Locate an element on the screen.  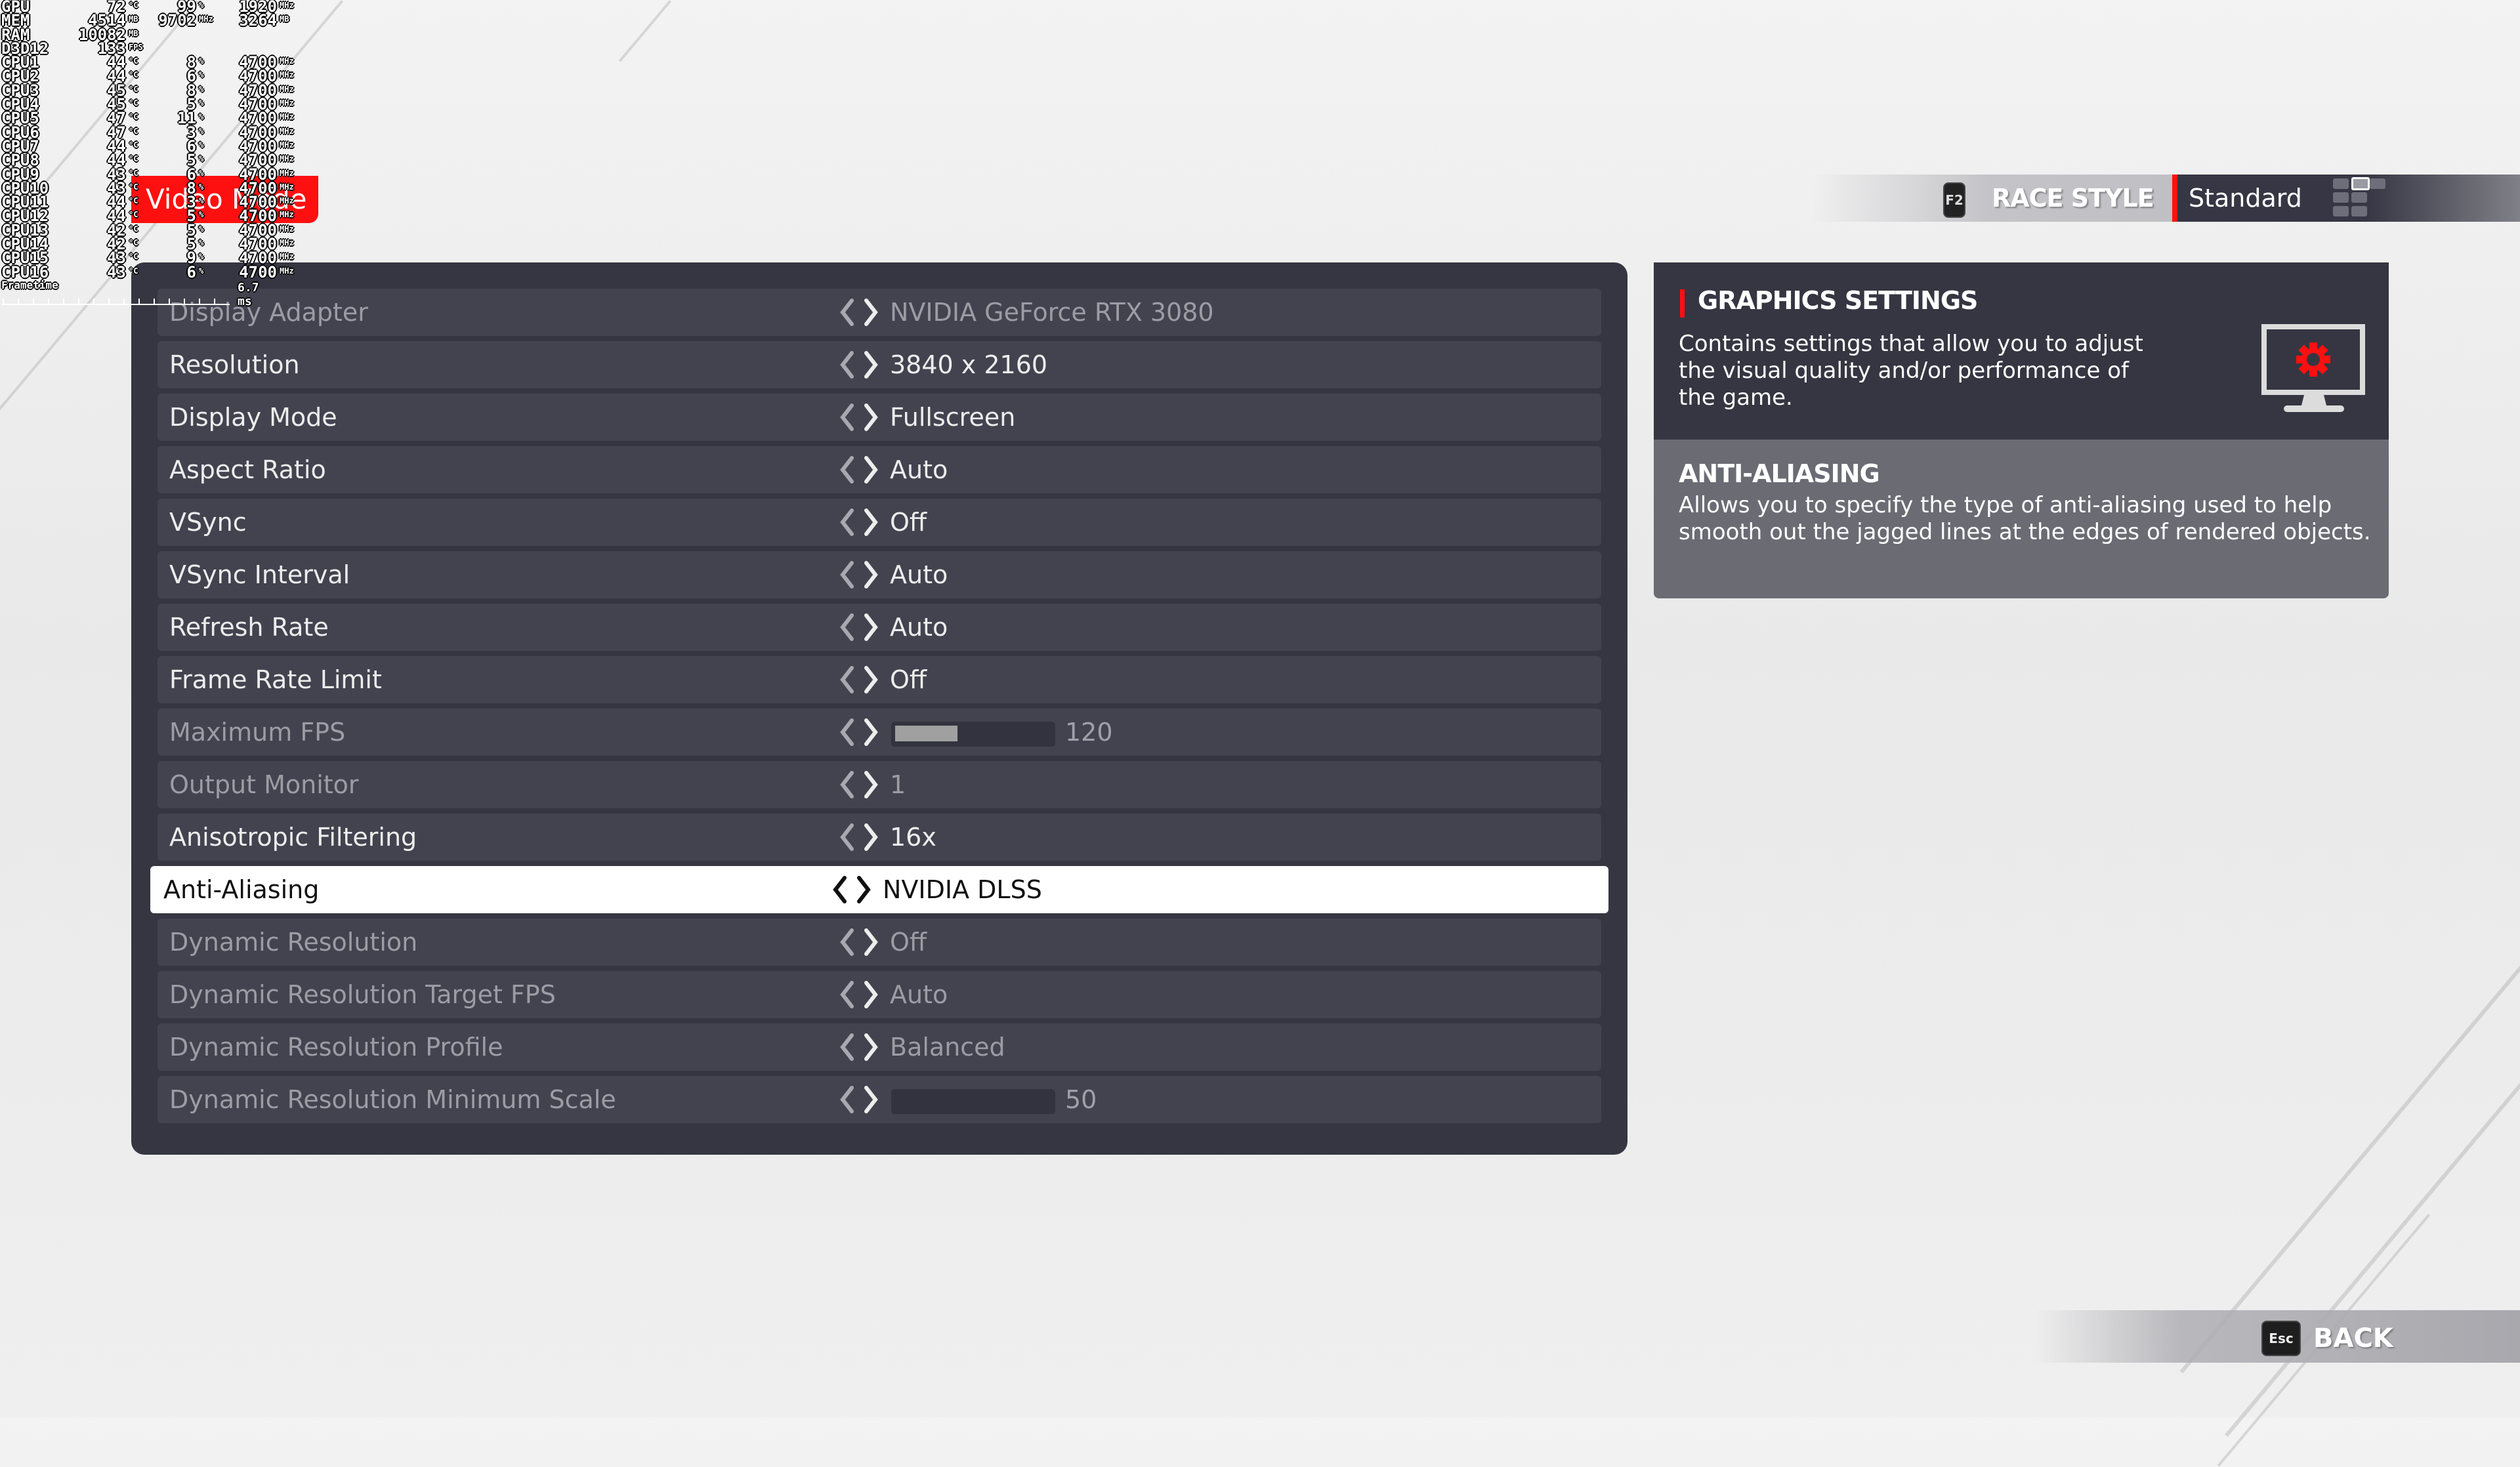
setting-label: Dynamic Resolution Profile is located at coordinates (336, 1047).